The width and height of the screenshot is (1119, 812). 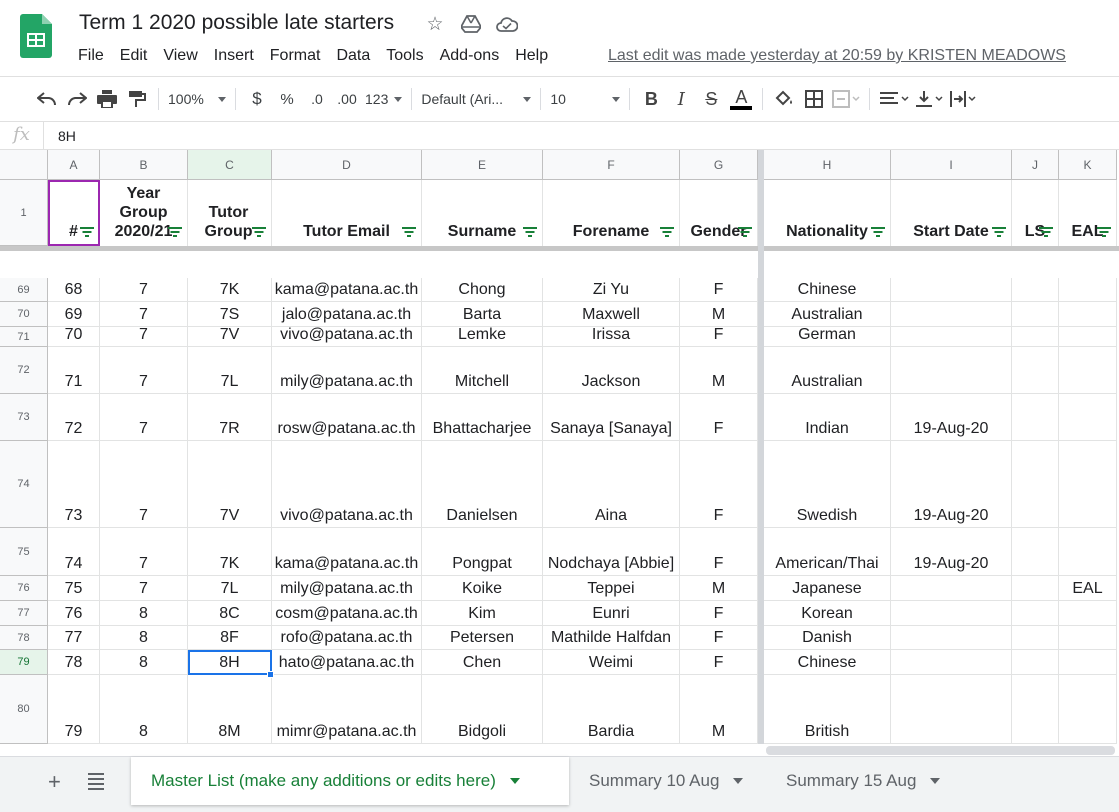 What do you see at coordinates (611, 314) in the screenshot?
I see `cell-forename: Maxwell` at bounding box center [611, 314].